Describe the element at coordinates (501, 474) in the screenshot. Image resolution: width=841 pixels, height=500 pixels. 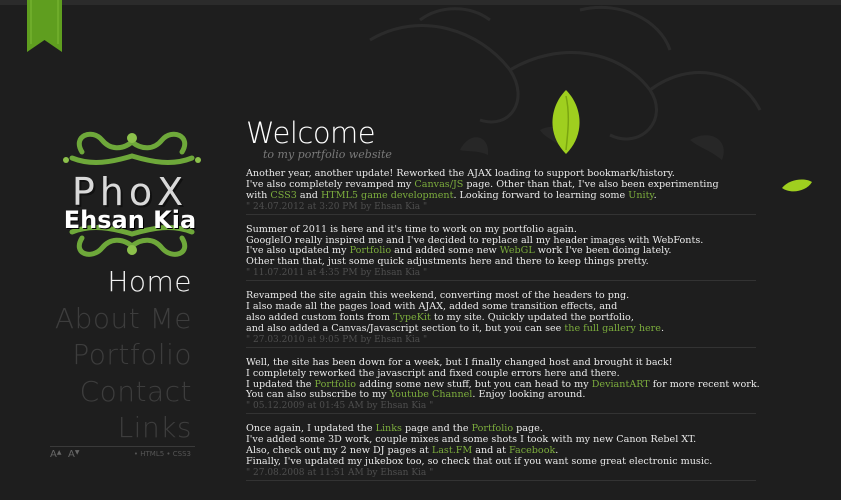
I see `post-meta: " 27.08.2008 at 11:51 AM by Ehsan Kia "` at that location.